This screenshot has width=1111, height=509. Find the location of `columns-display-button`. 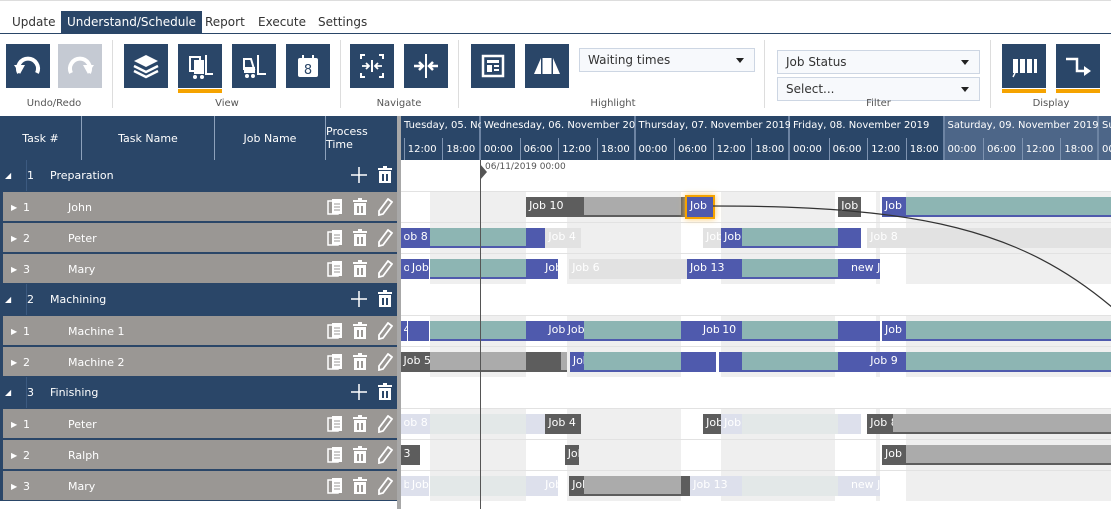

columns-display-button is located at coordinates (1024, 68).